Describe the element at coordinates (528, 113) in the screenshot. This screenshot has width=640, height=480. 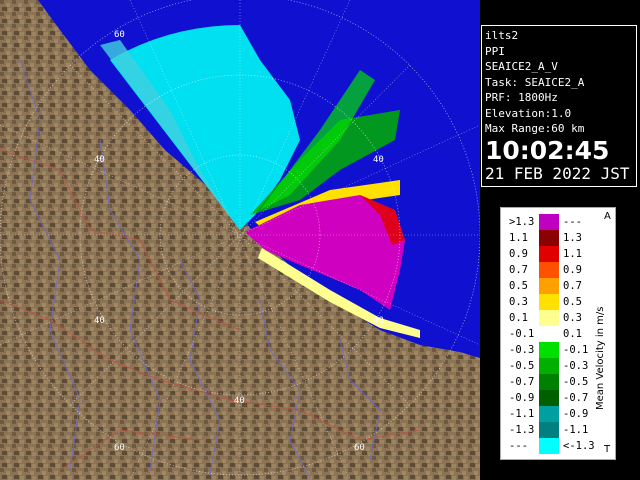
I see `elevation-value: Elevation:1.0` at that location.